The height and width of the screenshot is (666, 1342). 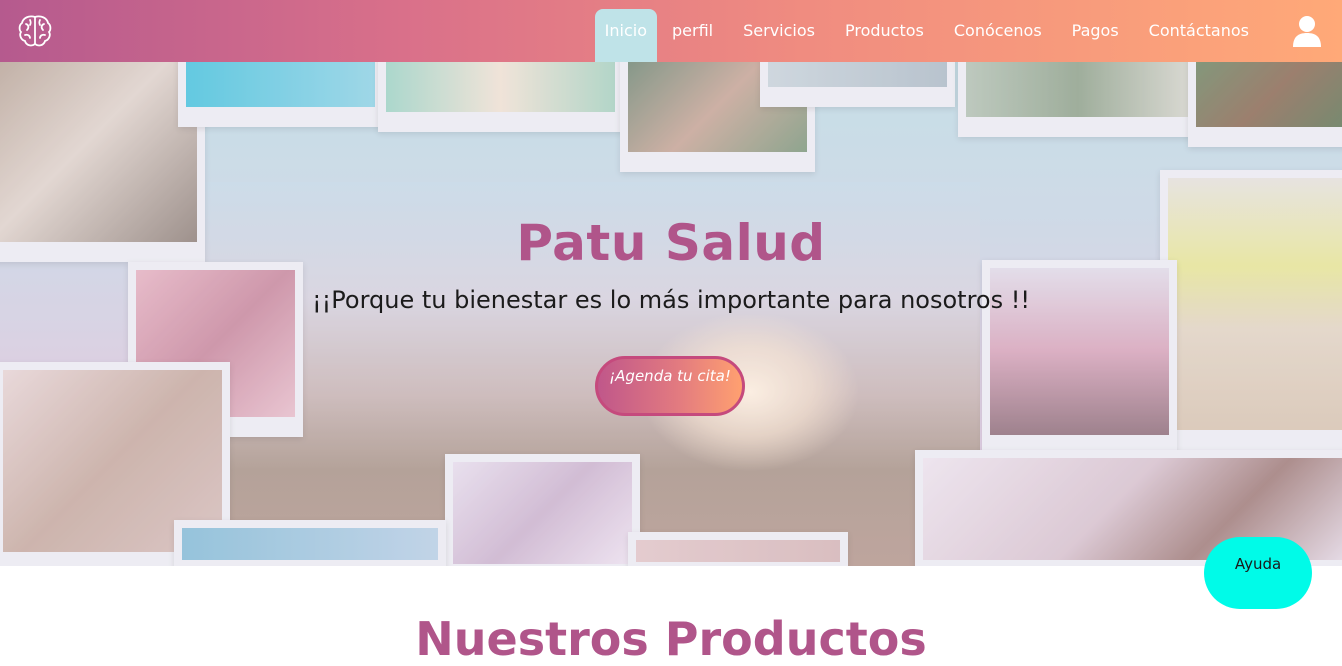 I want to click on user-icon, so click(x=1307, y=31).